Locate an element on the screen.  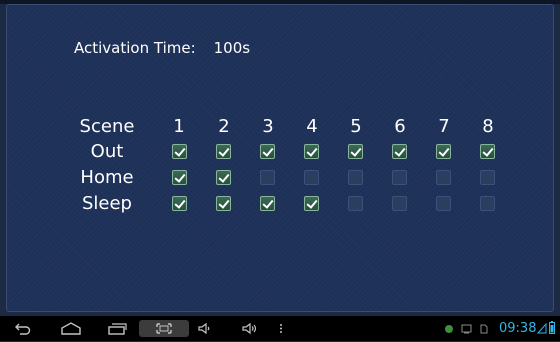
recent-apps-icon is located at coordinates (117, 328).